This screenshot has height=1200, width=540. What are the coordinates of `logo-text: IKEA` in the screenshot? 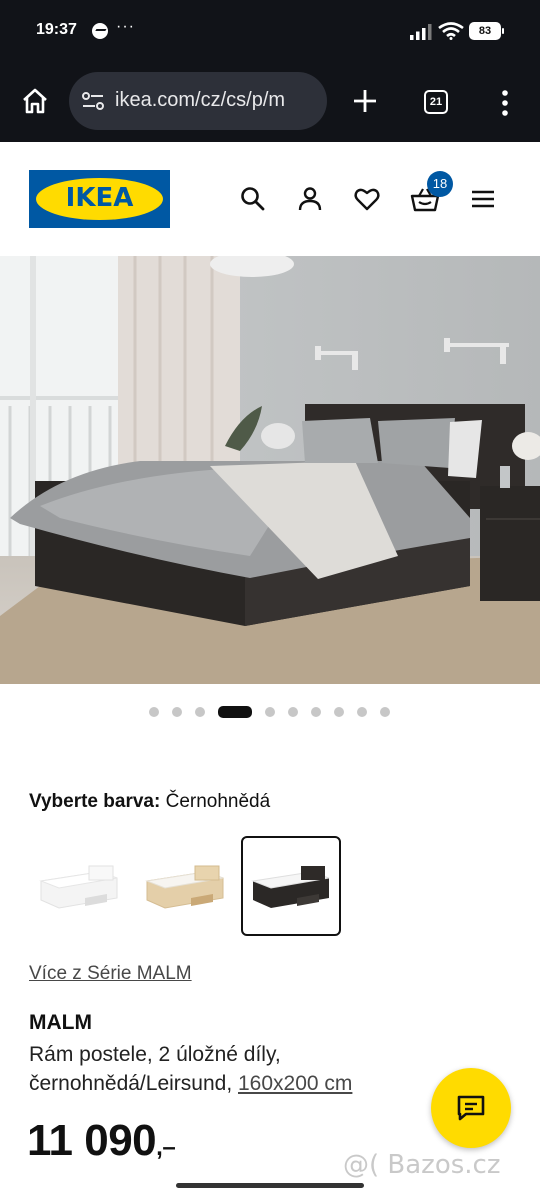 It's located at (99, 198).